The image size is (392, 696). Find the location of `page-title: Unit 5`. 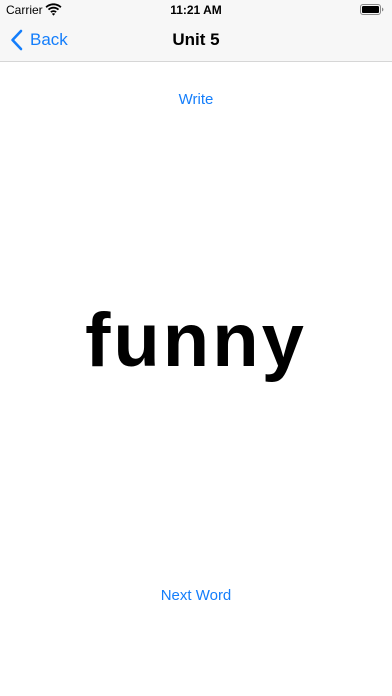

page-title: Unit 5 is located at coordinates (196, 39).